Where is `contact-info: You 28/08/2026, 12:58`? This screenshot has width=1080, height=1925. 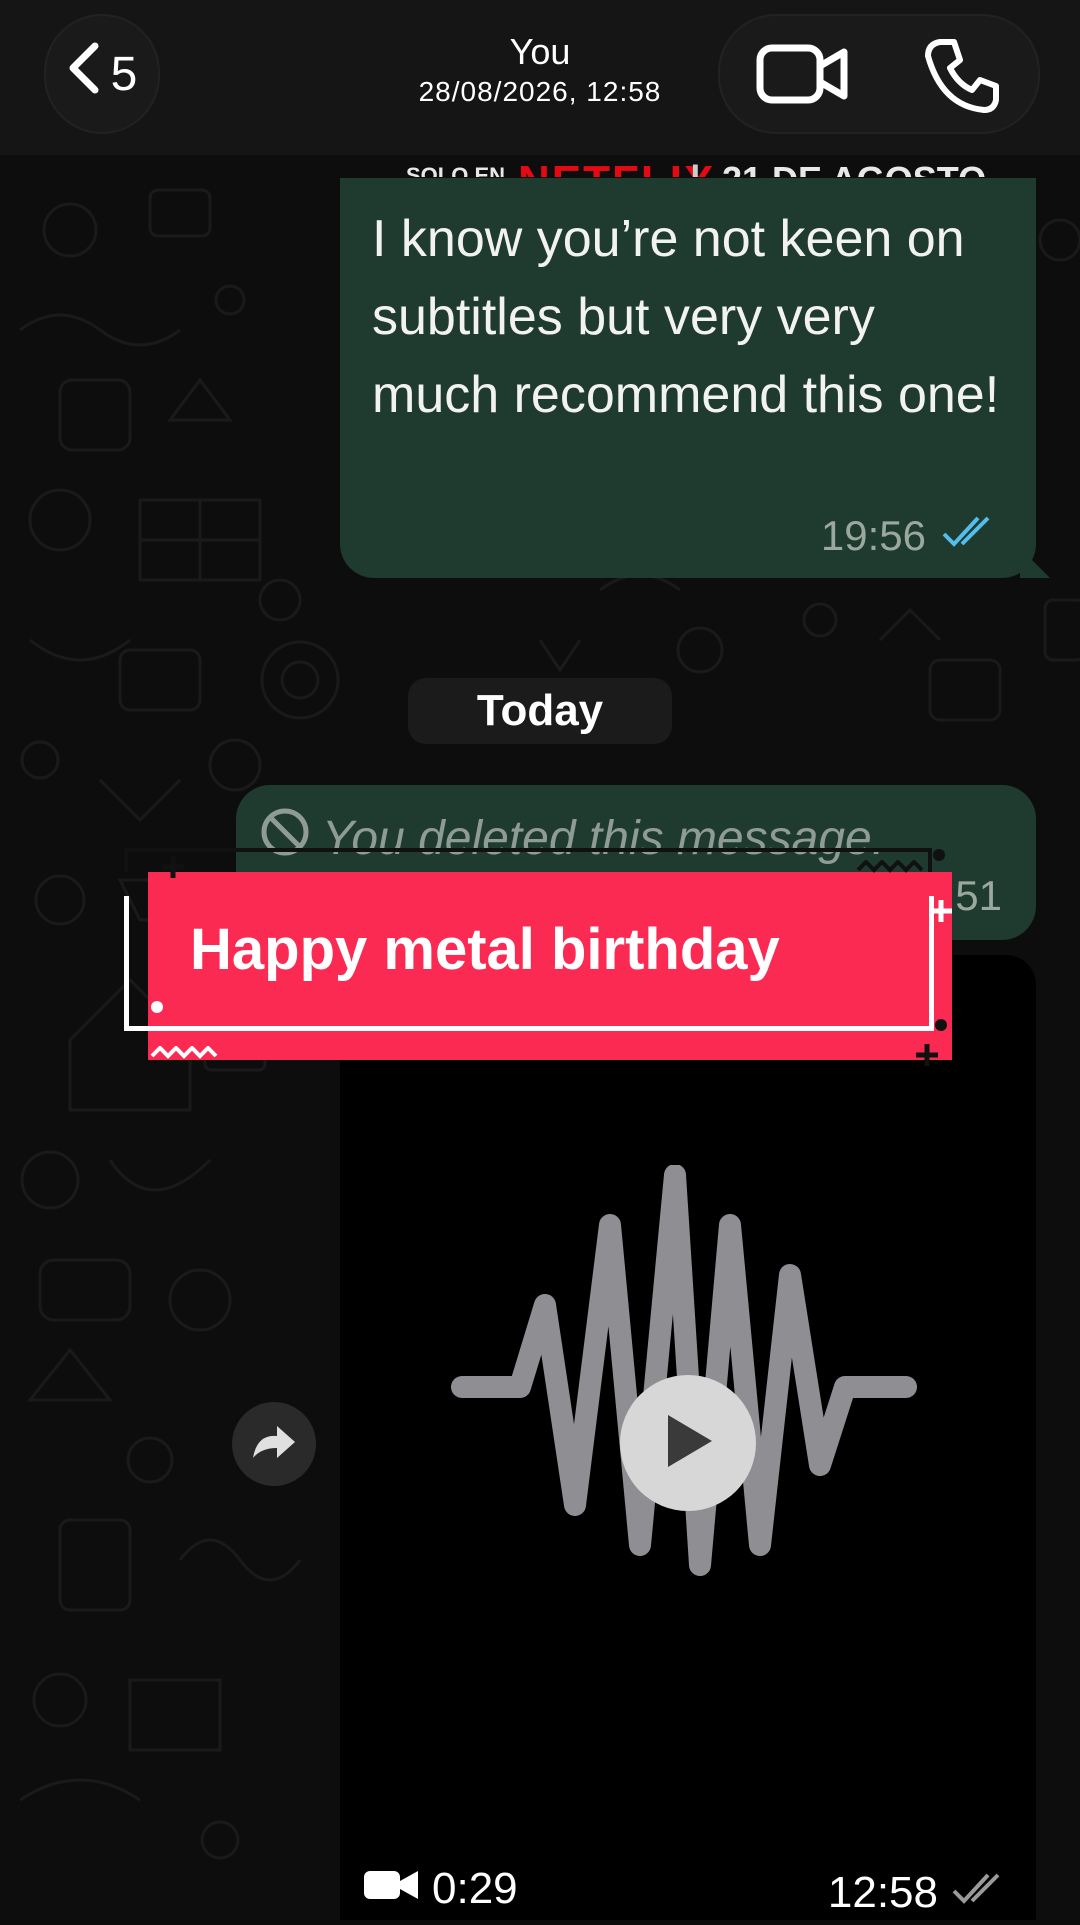
contact-info: You 28/08/2026, 12:58 is located at coordinates (540, 70).